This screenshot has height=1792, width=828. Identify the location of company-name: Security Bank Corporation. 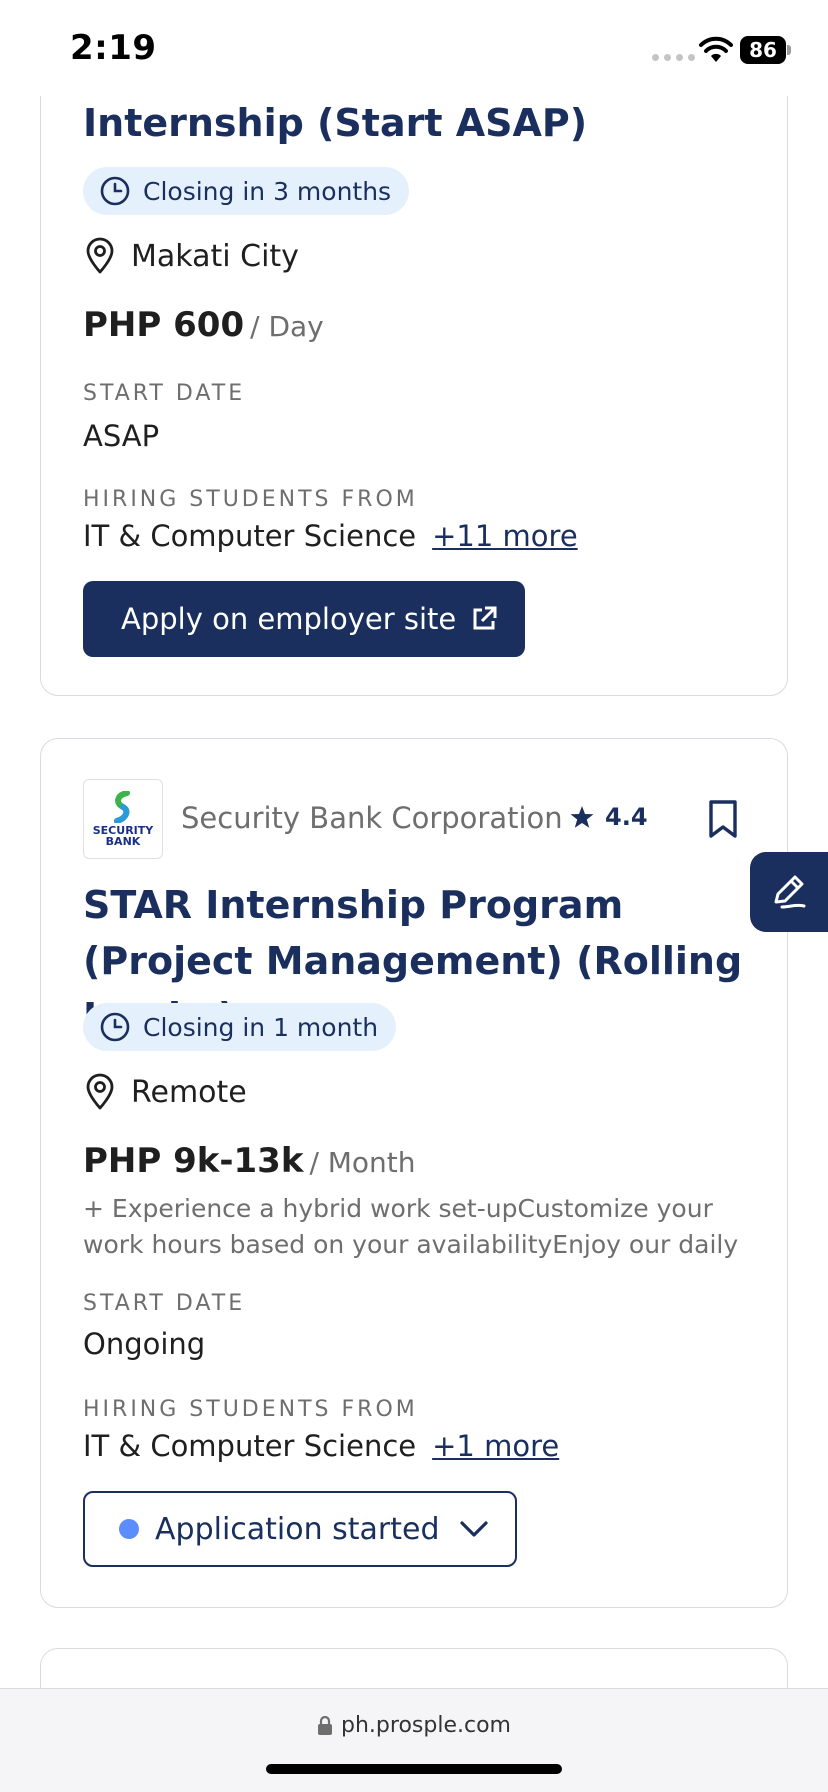
(372, 818).